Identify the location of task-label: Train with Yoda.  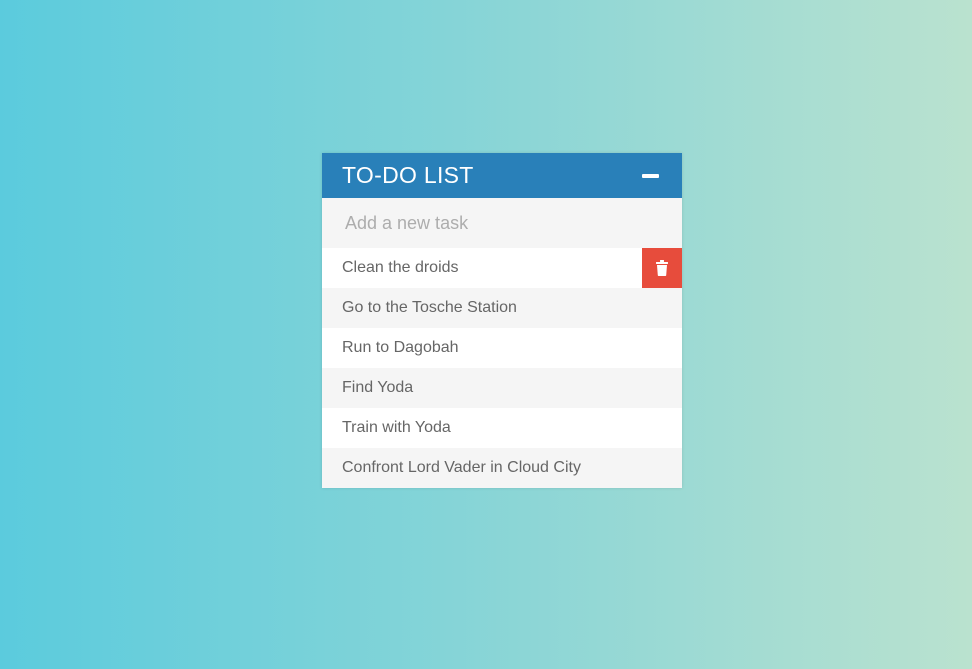
(396, 427).